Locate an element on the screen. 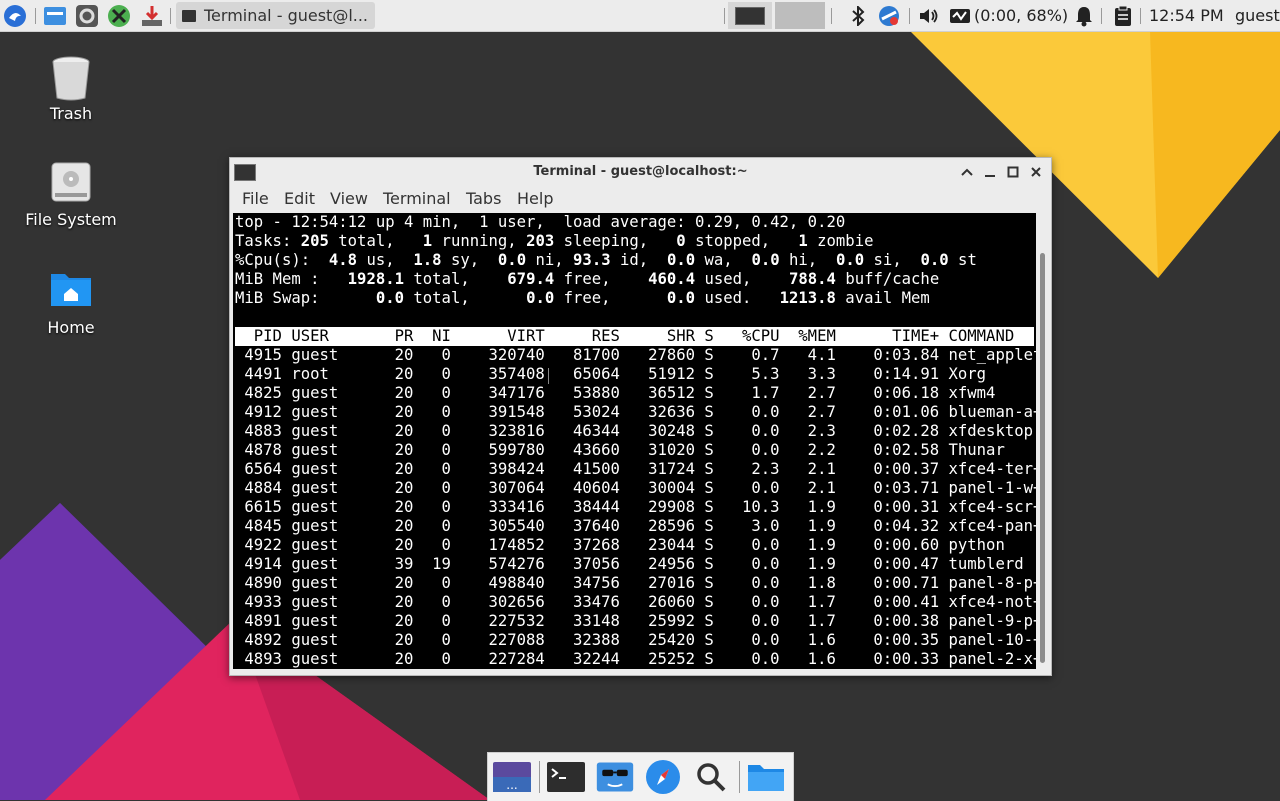 The image size is (1280, 801). window-close-button is located at coordinates (1036, 172).